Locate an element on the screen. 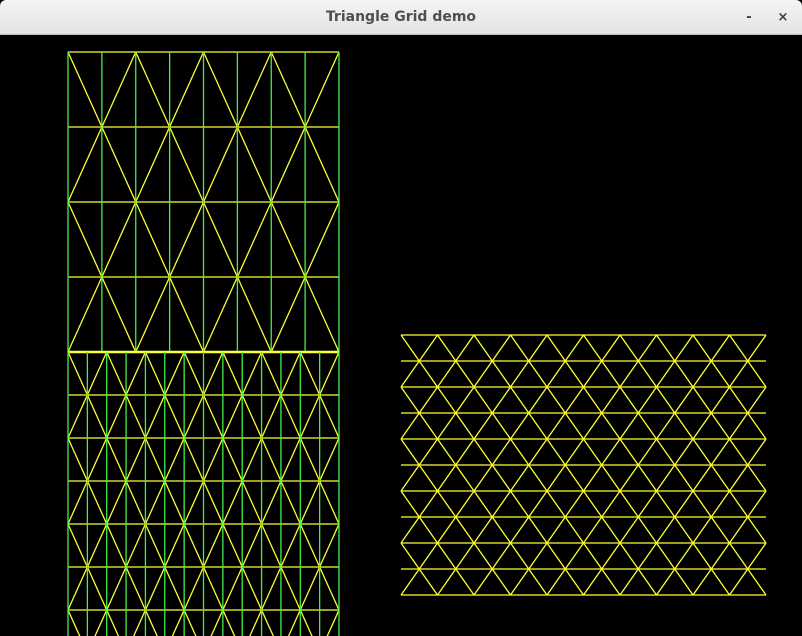 The width and height of the screenshot is (802, 636). title-bar: Triangle Grid demo - × is located at coordinates (401, 17).